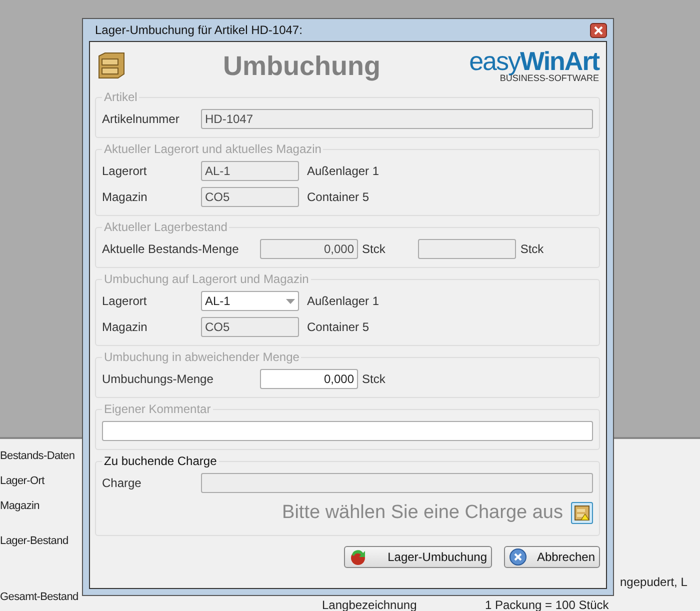  Describe the element at coordinates (165, 227) in the screenshot. I see `group-title: Aktueller Lagerbestand` at that location.